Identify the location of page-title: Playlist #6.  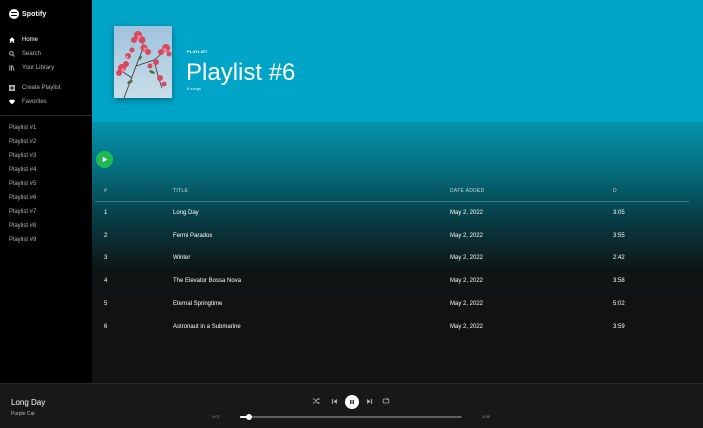
(241, 72).